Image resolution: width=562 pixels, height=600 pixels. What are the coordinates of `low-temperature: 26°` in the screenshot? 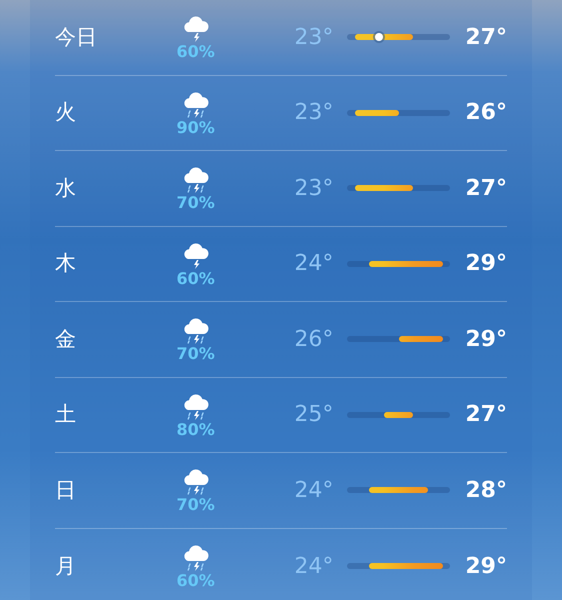 It's located at (313, 340).